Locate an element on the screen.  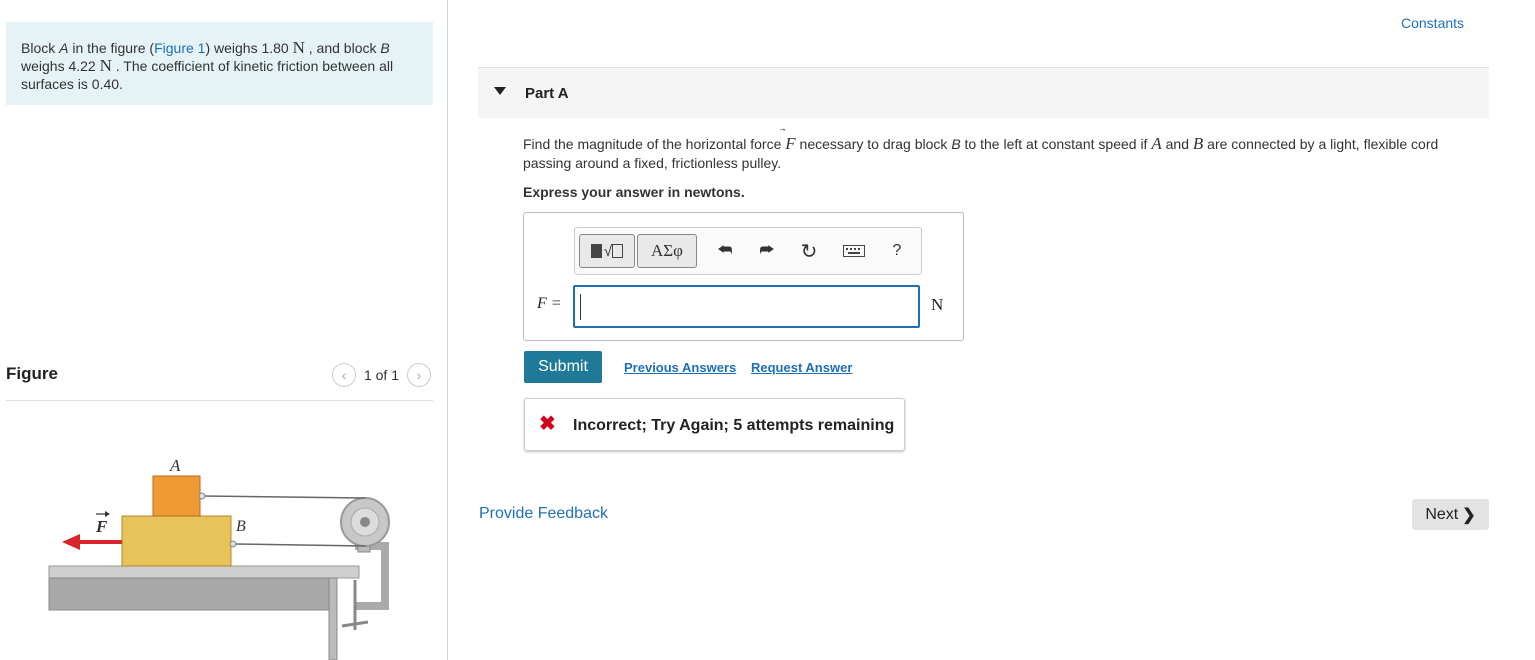
prev-figure-button: ‹ is located at coordinates (343, 375).